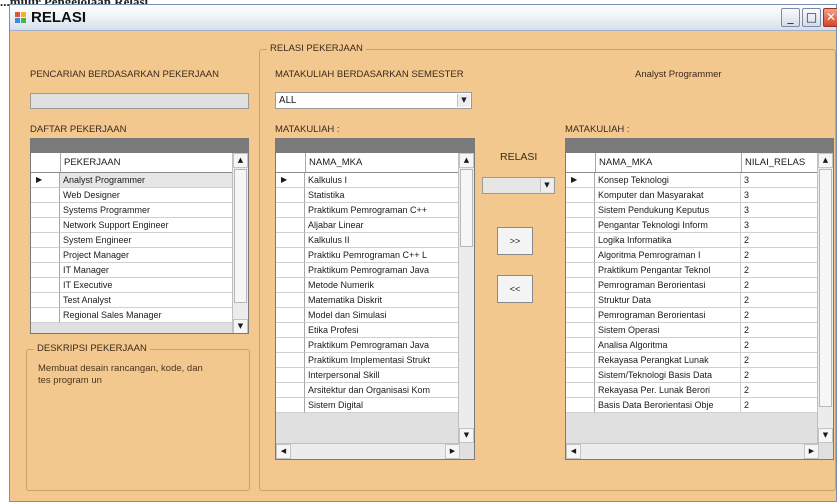  Describe the element at coordinates (668, 225) in the screenshot. I see `table-cell-name: Pengantar Teknologi Inform` at that location.